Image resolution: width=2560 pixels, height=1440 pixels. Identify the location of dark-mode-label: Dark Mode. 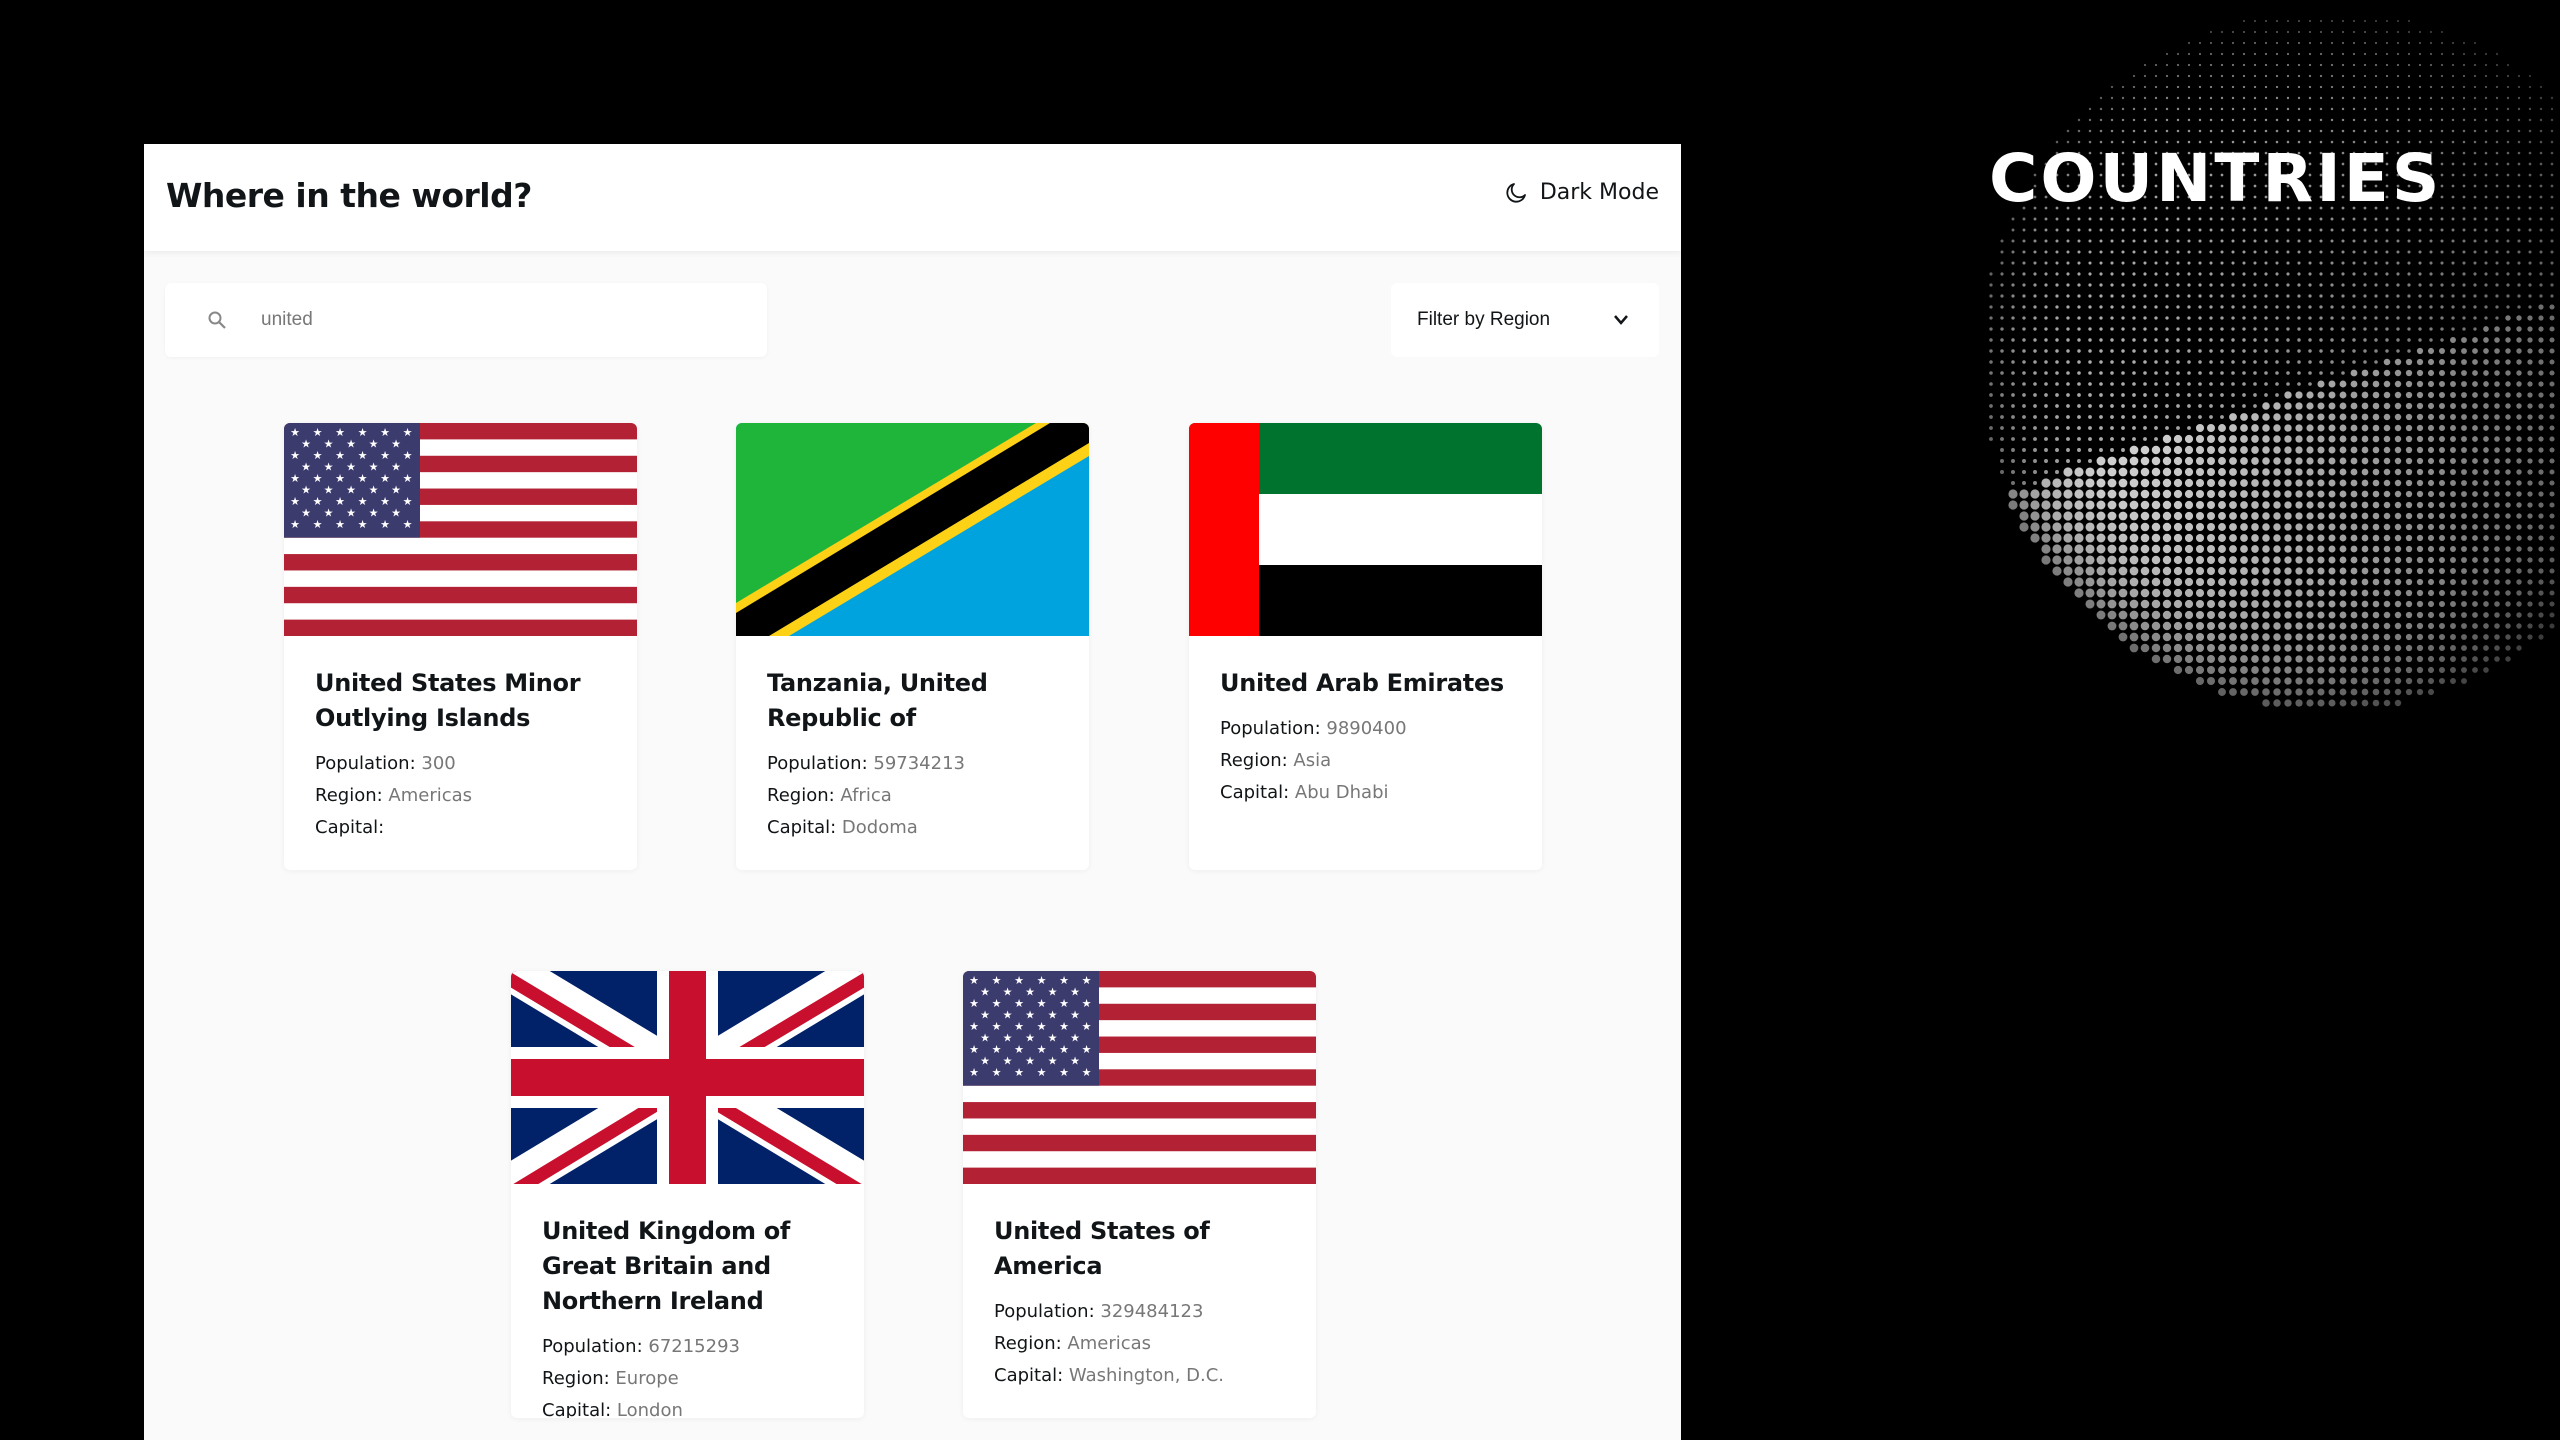
(1599, 192).